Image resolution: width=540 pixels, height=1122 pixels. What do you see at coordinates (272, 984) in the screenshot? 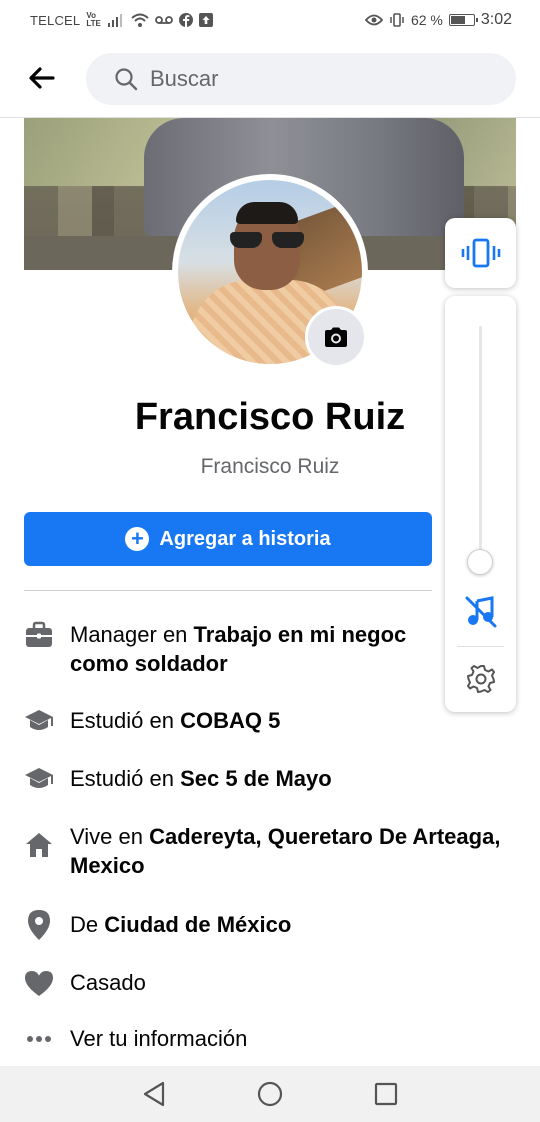
I see `info-item-relationship: Casado` at bounding box center [272, 984].